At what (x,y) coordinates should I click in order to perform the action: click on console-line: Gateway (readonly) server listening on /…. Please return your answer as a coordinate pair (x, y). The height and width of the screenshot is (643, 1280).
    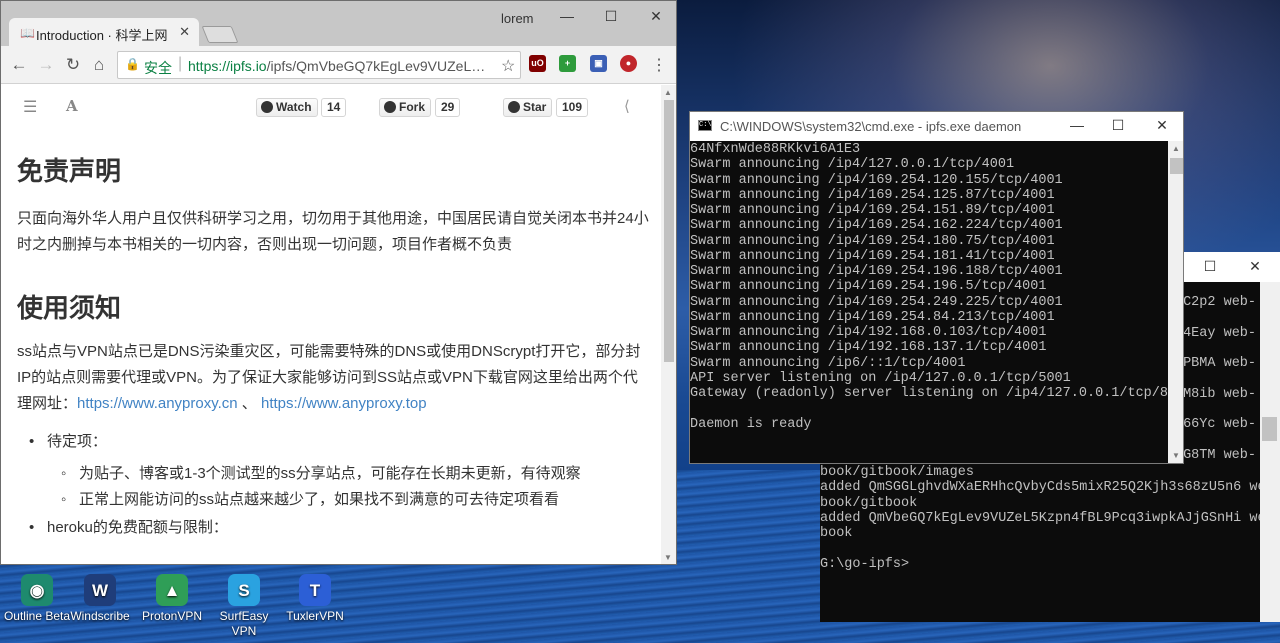
    Looking at the image, I should click on (937, 393).